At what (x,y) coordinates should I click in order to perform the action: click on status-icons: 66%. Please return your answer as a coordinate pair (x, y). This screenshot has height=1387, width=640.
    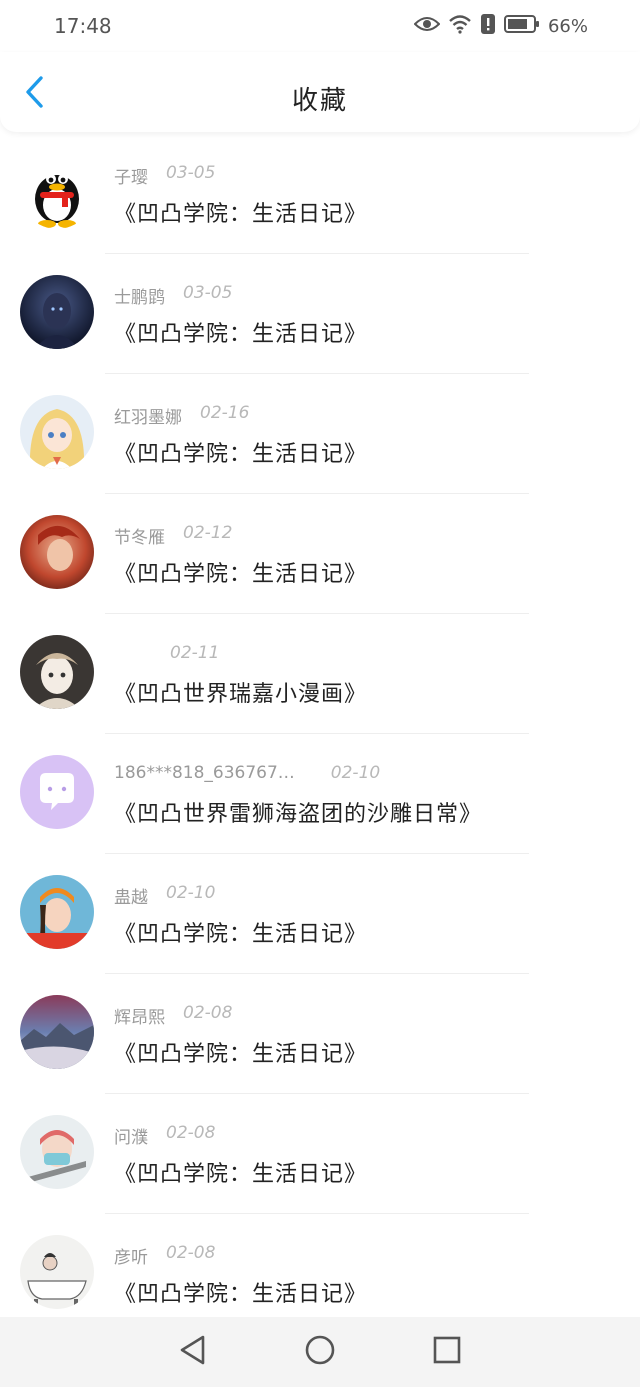
    Looking at the image, I should click on (500, 26).